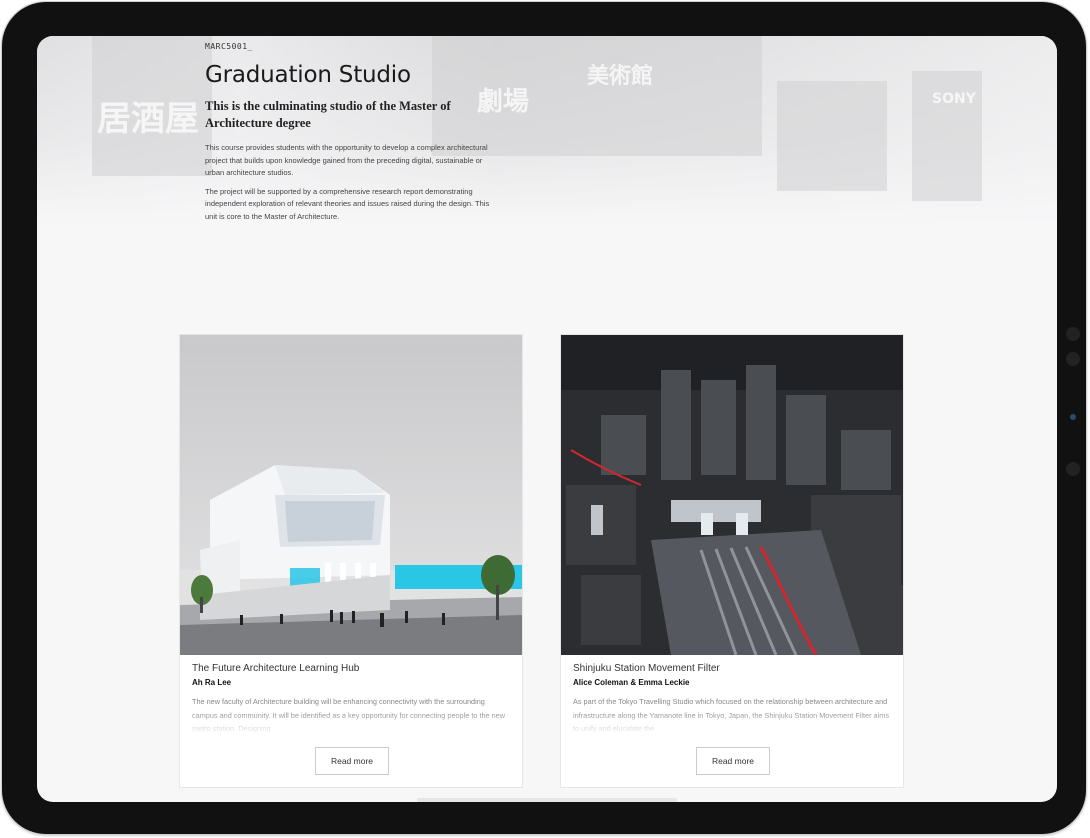  What do you see at coordinates (732, 668) in the screenshot?
I see `card-title: Shinjuku Station Movement Filter` at bounding box center [732, 668].